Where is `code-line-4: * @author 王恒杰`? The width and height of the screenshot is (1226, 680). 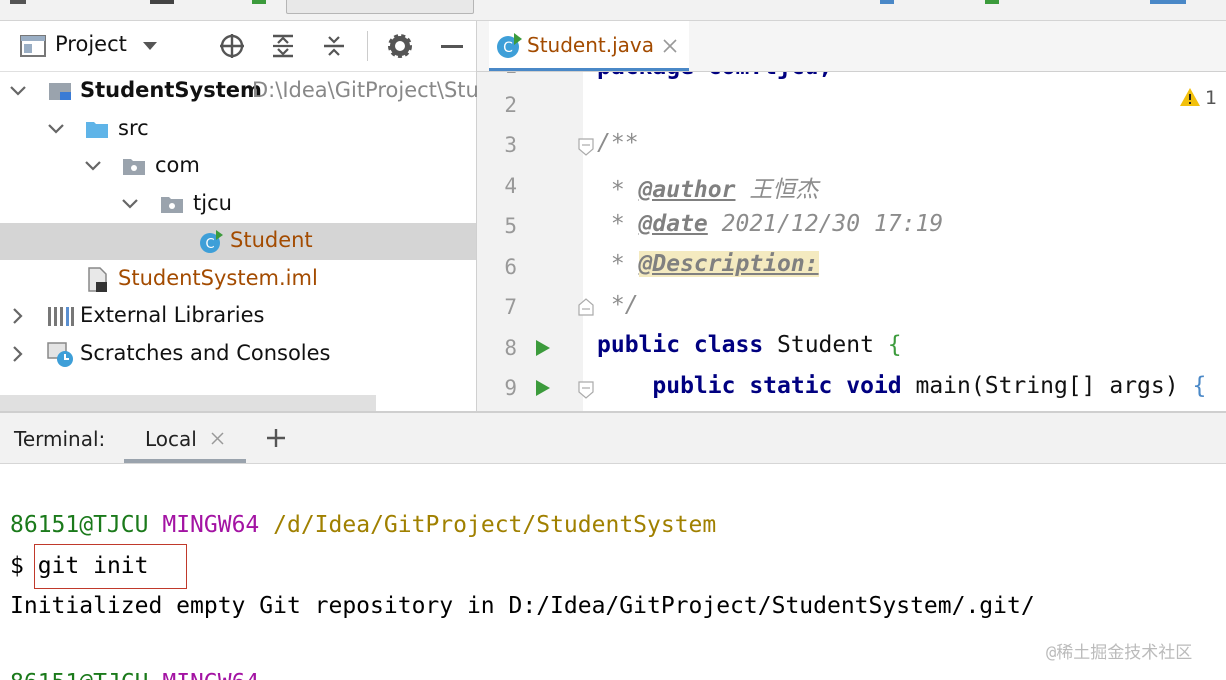 code-line-4: * @author 王恒杰 is located at coordinates (708, 187).